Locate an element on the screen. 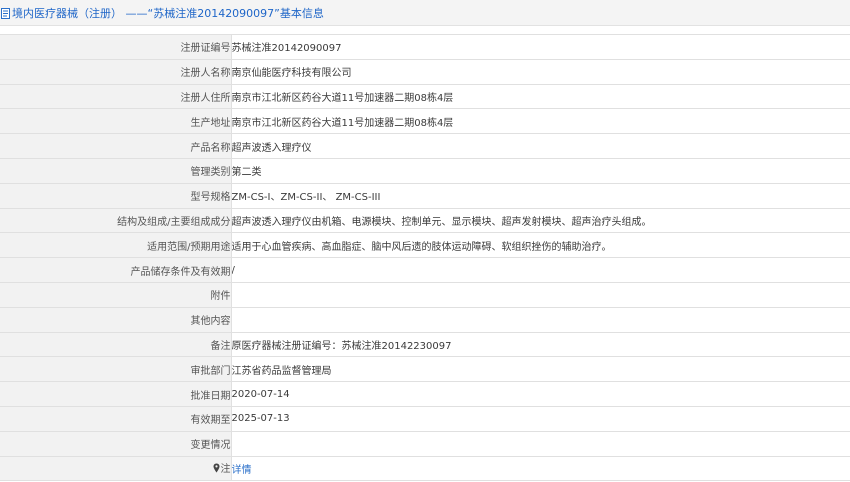 This screenshot has width=850, height=482. row-label: 管理类别 is located at coordinates (116, 170).